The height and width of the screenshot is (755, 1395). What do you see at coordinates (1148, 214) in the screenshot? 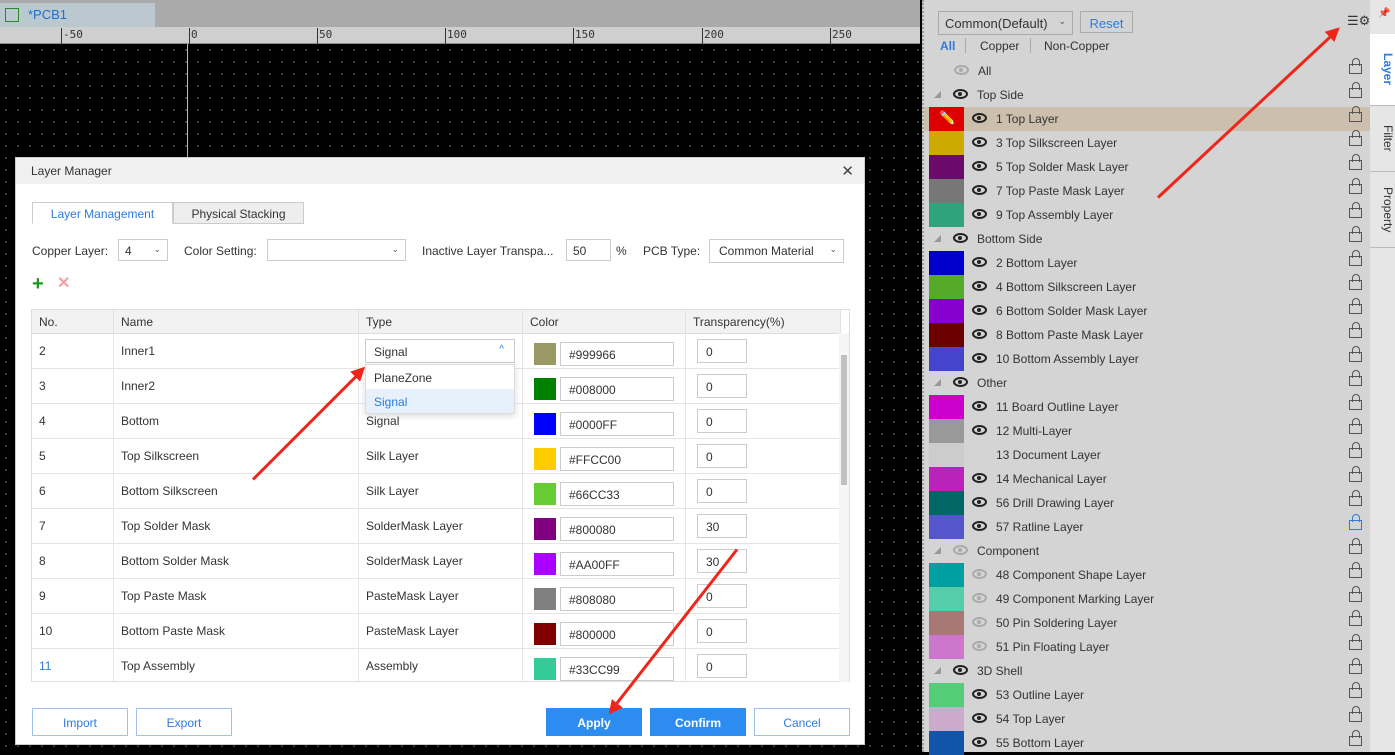
I see `layer-row: 9 Top Assembly Layer` at bounding box center [1148, 214].